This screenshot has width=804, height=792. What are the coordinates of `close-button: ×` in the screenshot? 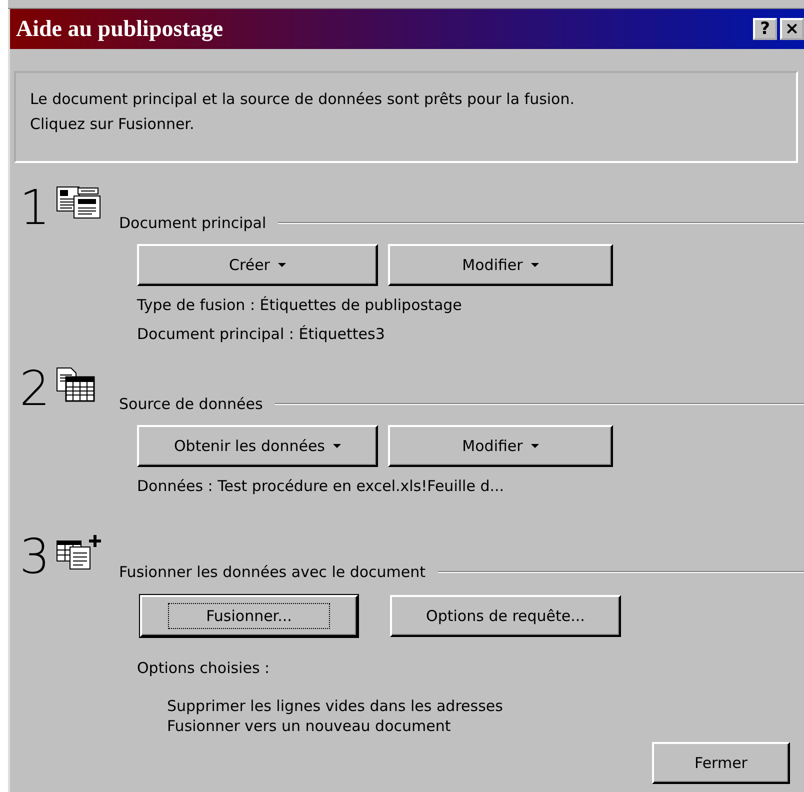 It's located at (792, 29).